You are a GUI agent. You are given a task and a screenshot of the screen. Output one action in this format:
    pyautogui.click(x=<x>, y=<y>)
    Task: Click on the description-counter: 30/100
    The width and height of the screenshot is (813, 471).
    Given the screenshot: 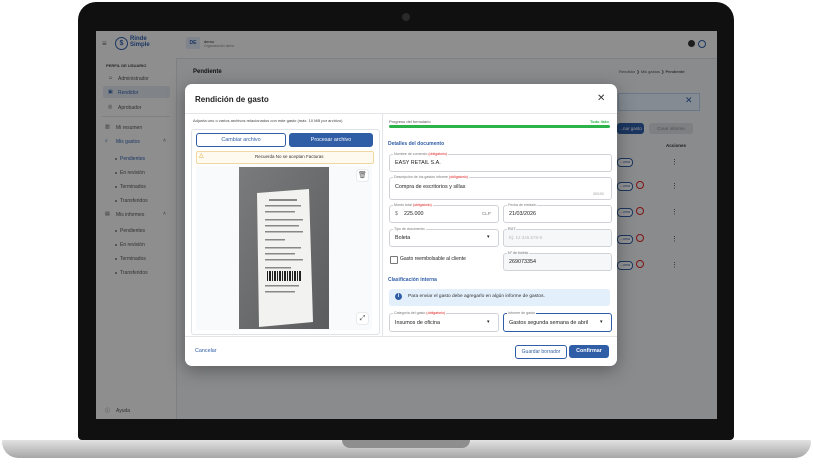 What is the action you would take?
    pyautogui.click(x=598, y=194)
    